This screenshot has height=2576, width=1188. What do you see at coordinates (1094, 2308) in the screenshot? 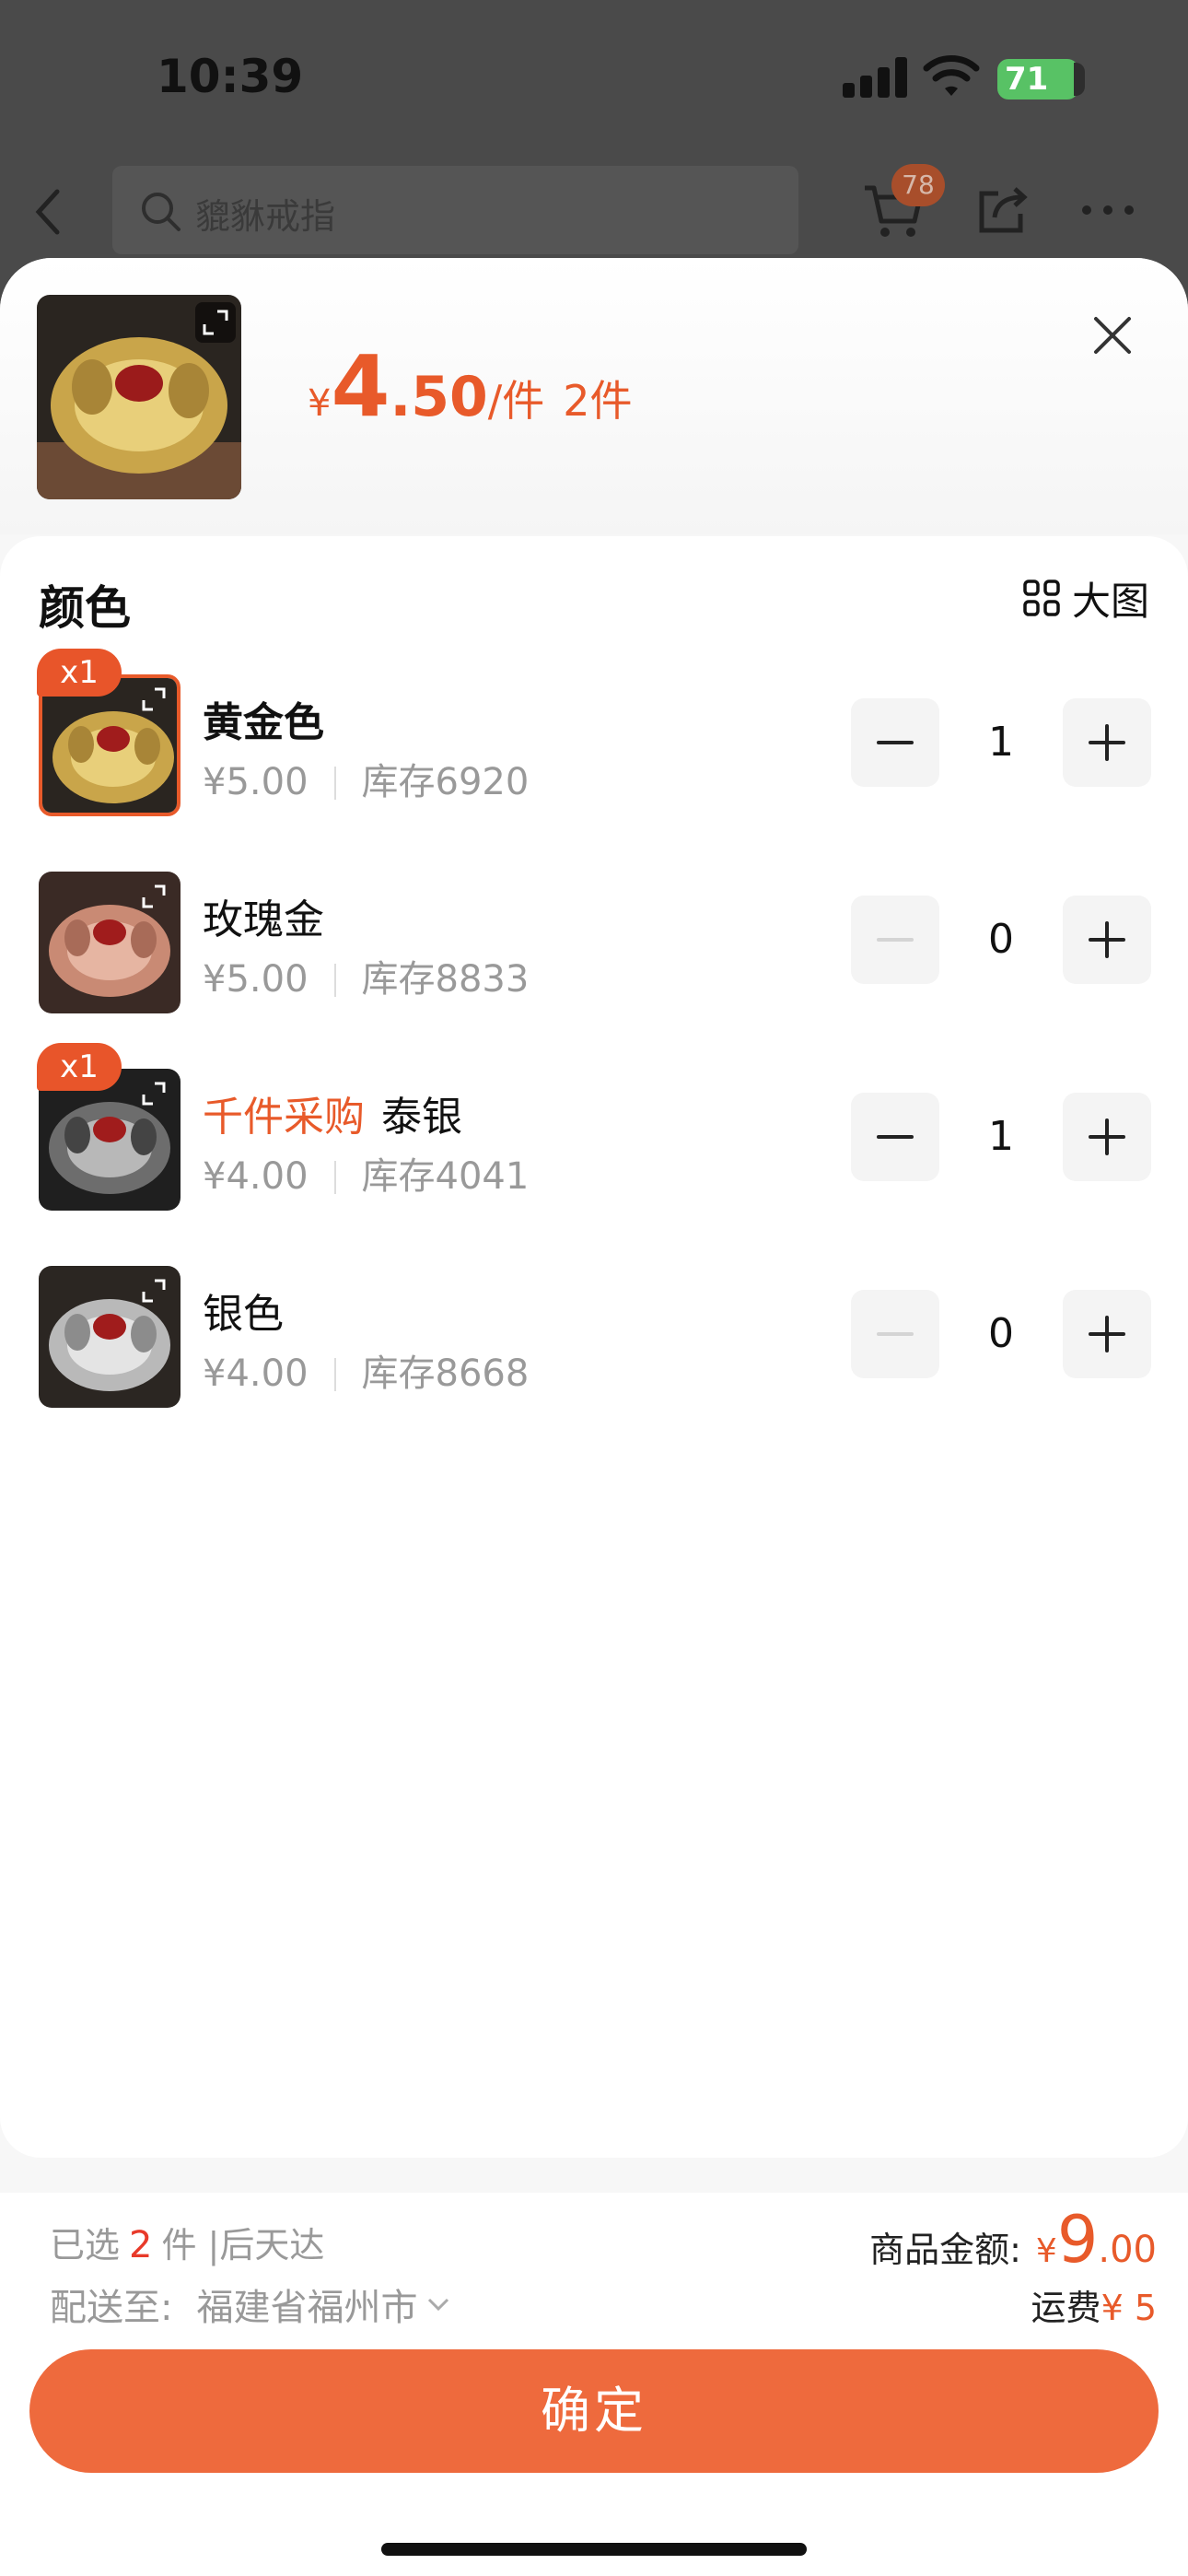
I see `shipping-fee: 运费¥ 5` at bounding box center [1094, 2308].